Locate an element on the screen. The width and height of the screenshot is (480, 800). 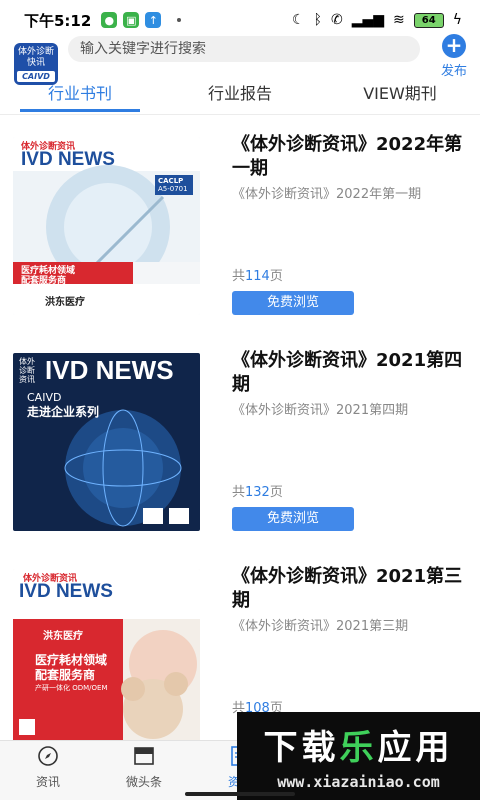
nav-label-news: 资讯 is located at coordinates (47, 782).